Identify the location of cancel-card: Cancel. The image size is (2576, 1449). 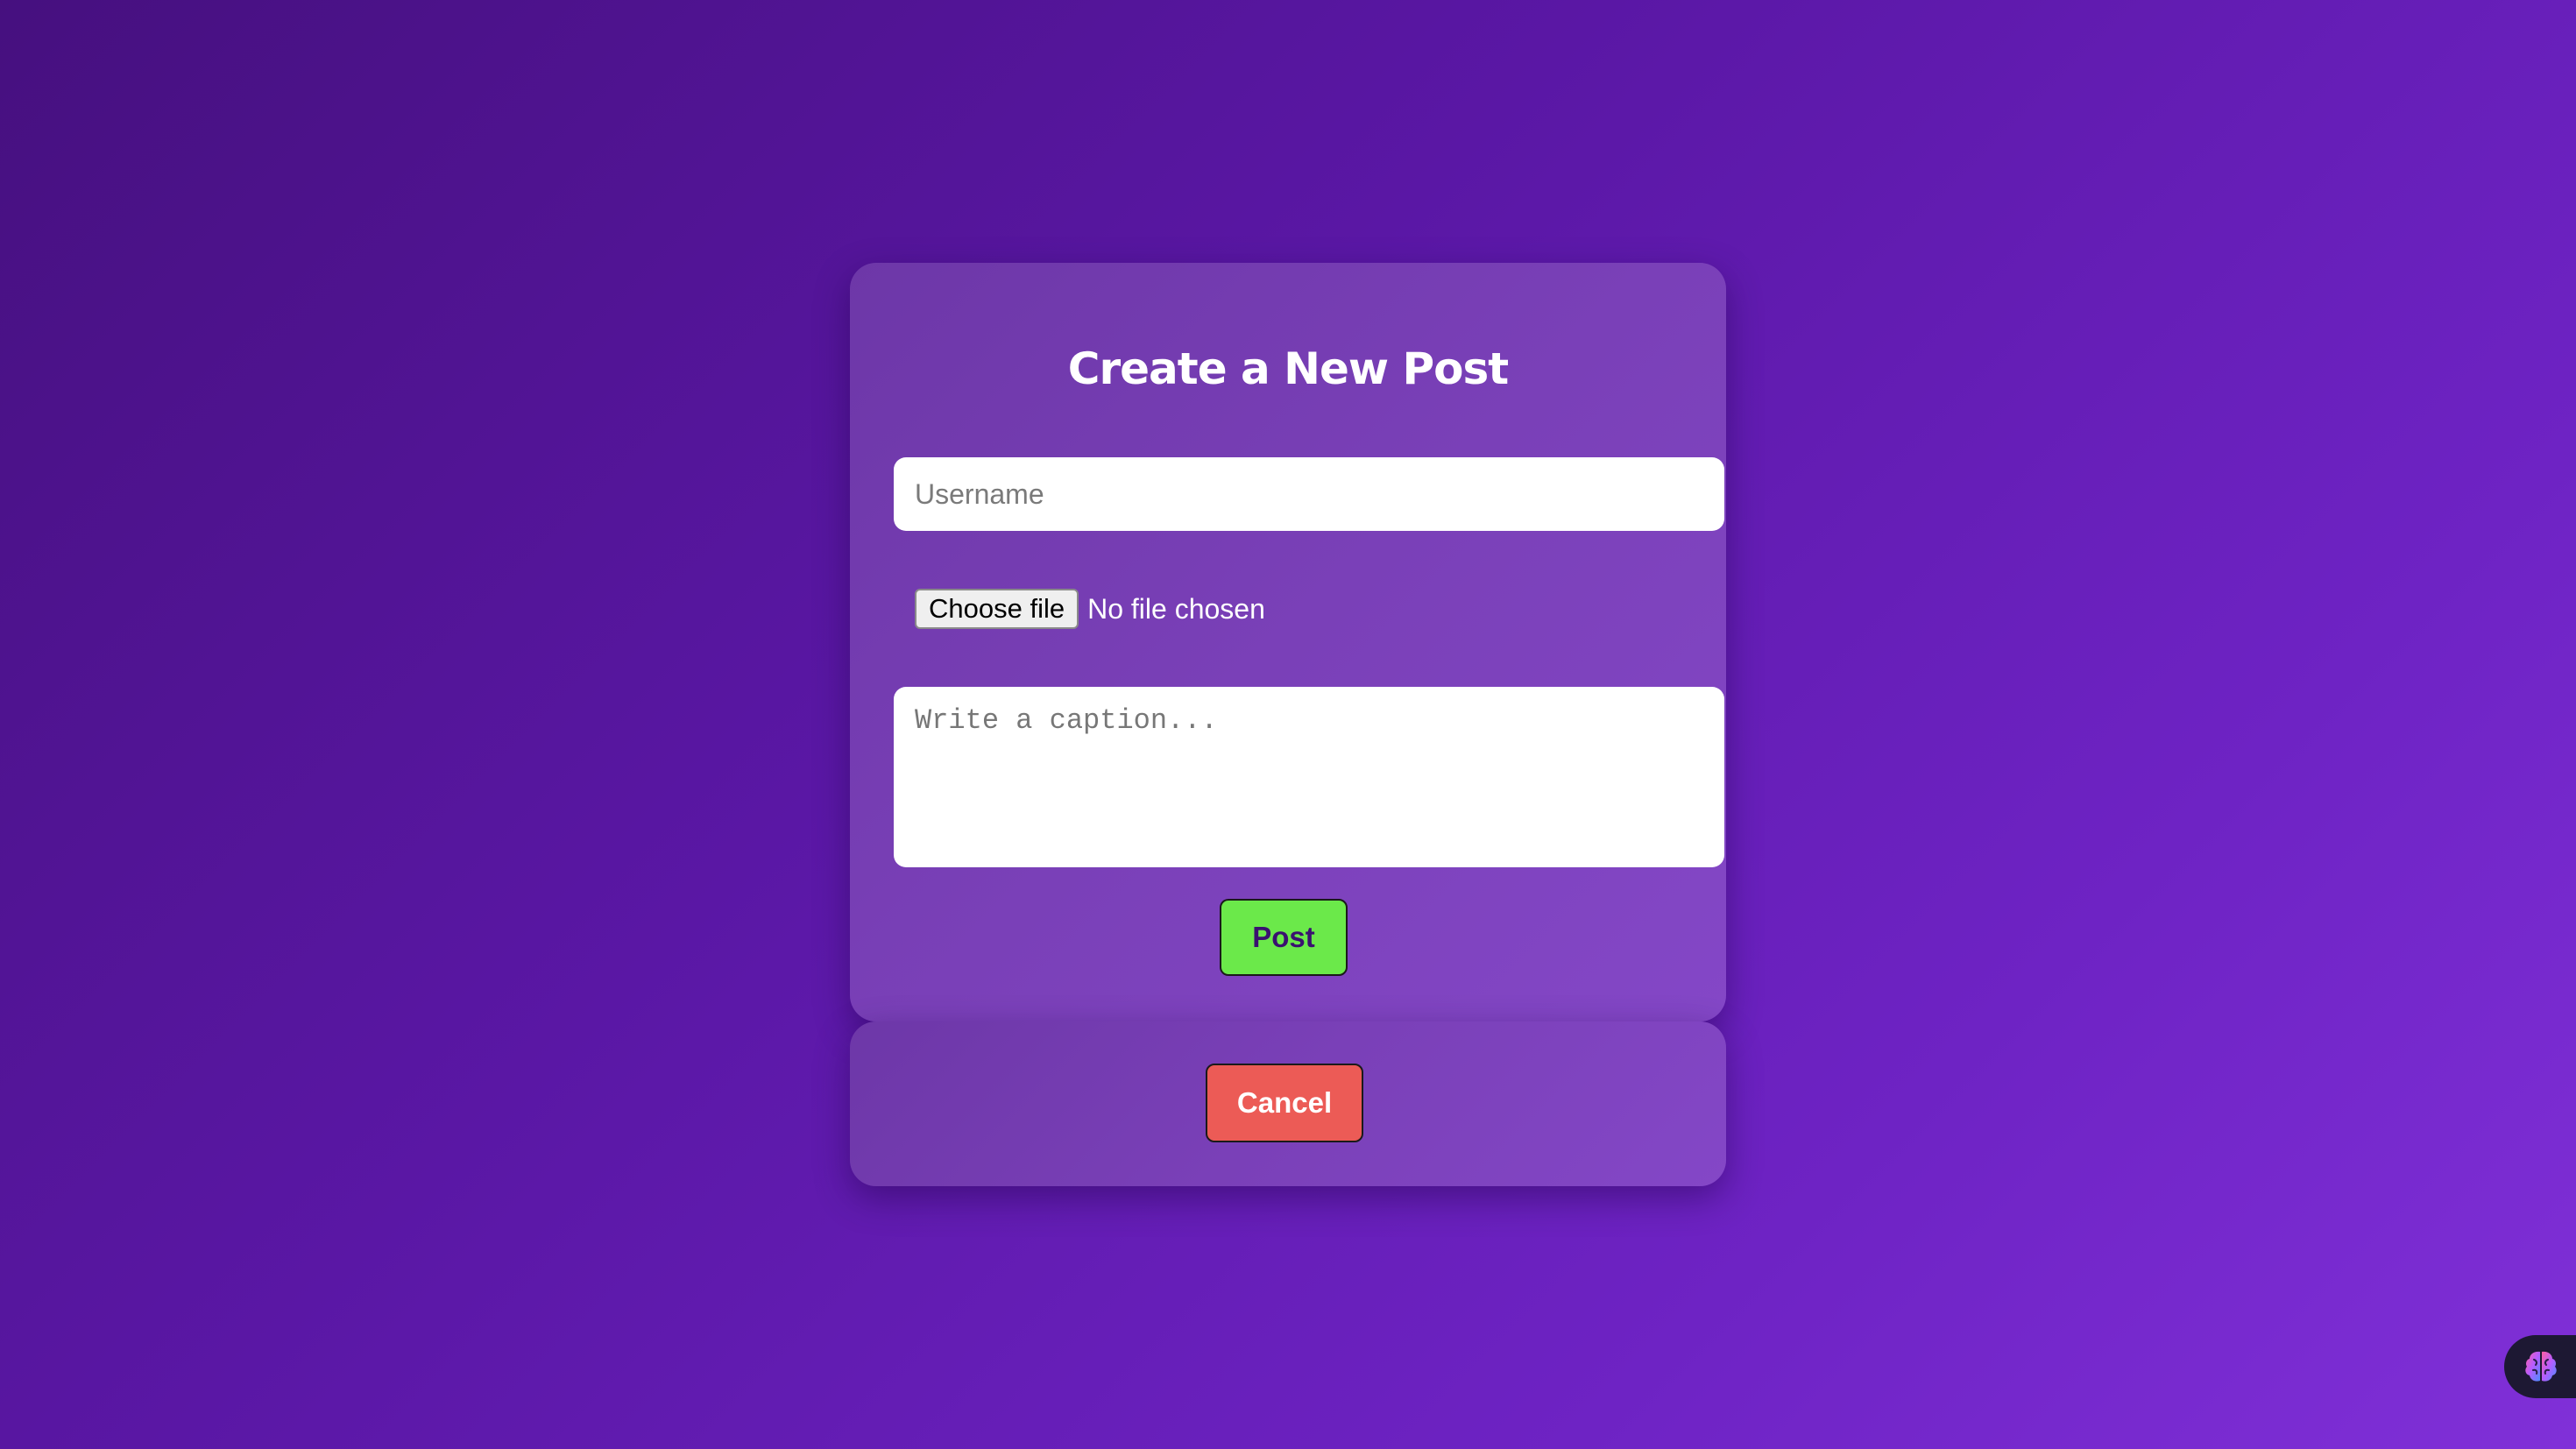
(1288, 1103).